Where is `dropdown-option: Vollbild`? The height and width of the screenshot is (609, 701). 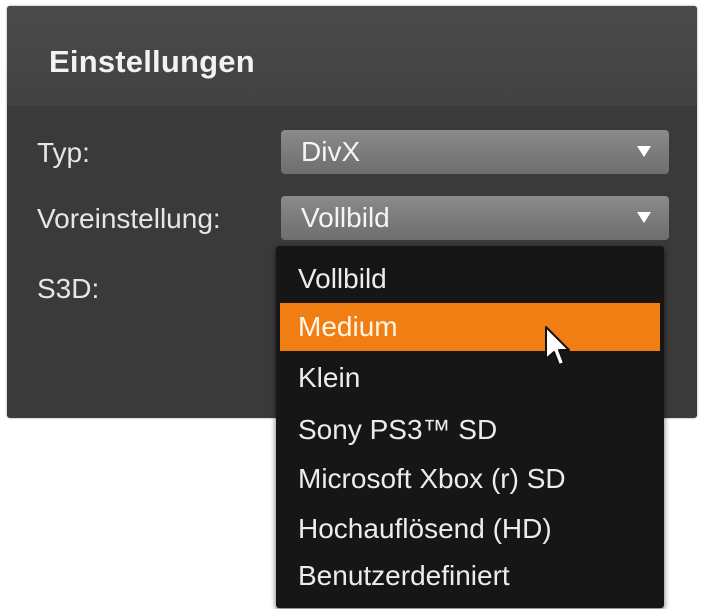
dropdown-option: Vollbild is located at coordinates (470, 279).